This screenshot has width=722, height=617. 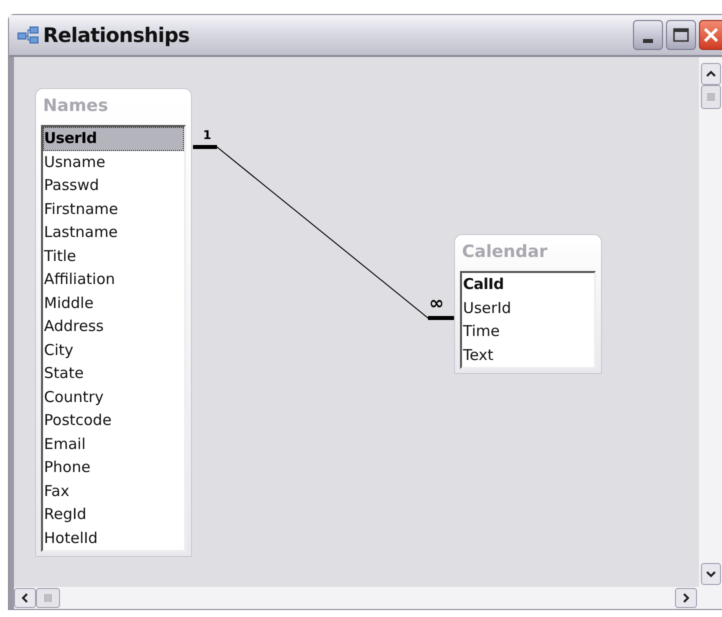 I want to click on field-item: Address, so click(x=113, y=326).